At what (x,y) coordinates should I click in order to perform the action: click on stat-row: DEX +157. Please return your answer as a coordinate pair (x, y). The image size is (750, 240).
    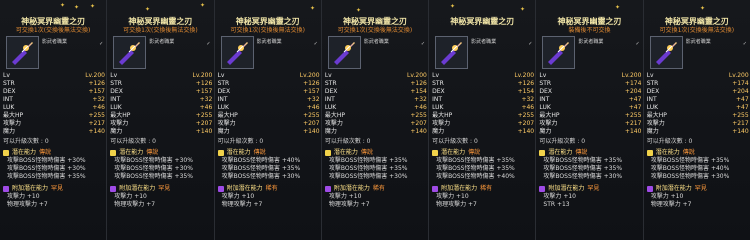
    Looking at the image, I should click on (161, 92).